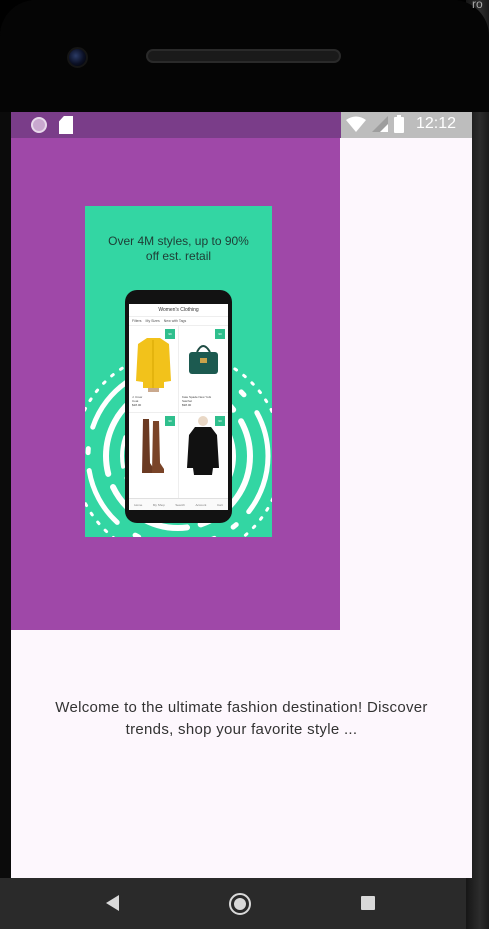  I want to click on mini-product-boots: 90, so click(153, 456).